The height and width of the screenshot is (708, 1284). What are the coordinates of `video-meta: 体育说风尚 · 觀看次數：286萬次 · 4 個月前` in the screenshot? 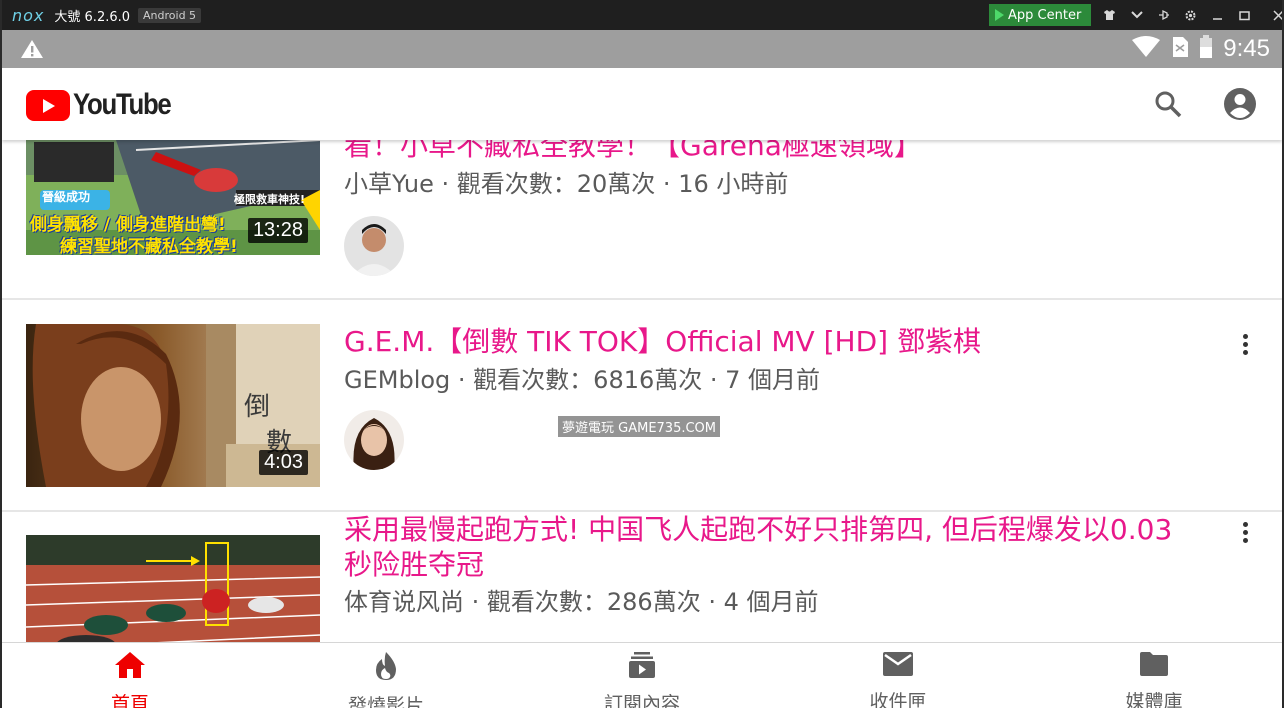 It's located at (581, 602).